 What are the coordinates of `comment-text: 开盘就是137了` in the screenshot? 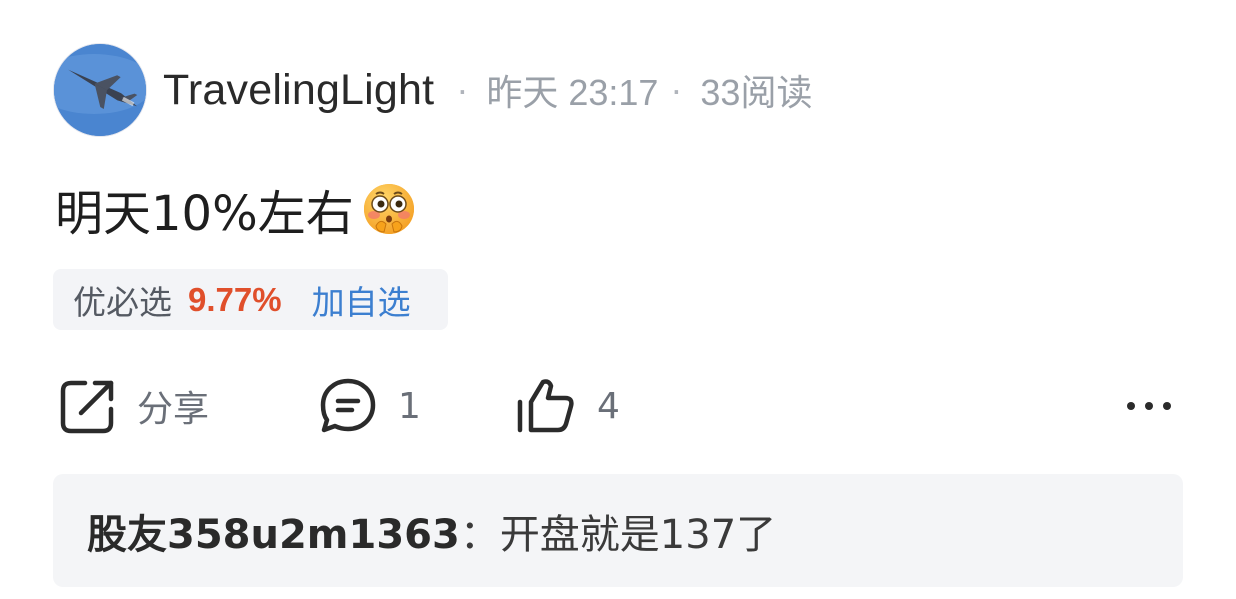 It's located at (638, 534).